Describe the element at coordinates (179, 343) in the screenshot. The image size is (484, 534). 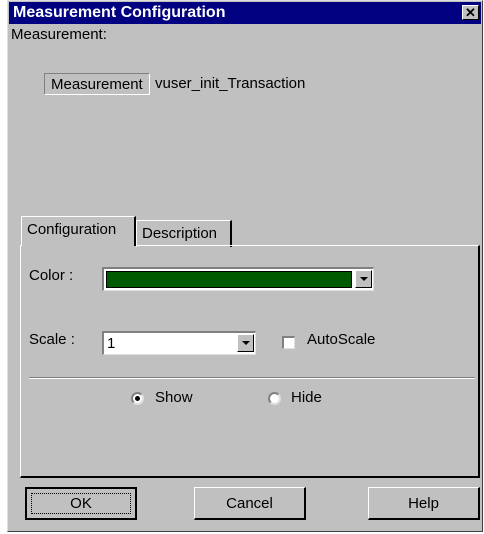
I see `scale-select: 1` at that location.